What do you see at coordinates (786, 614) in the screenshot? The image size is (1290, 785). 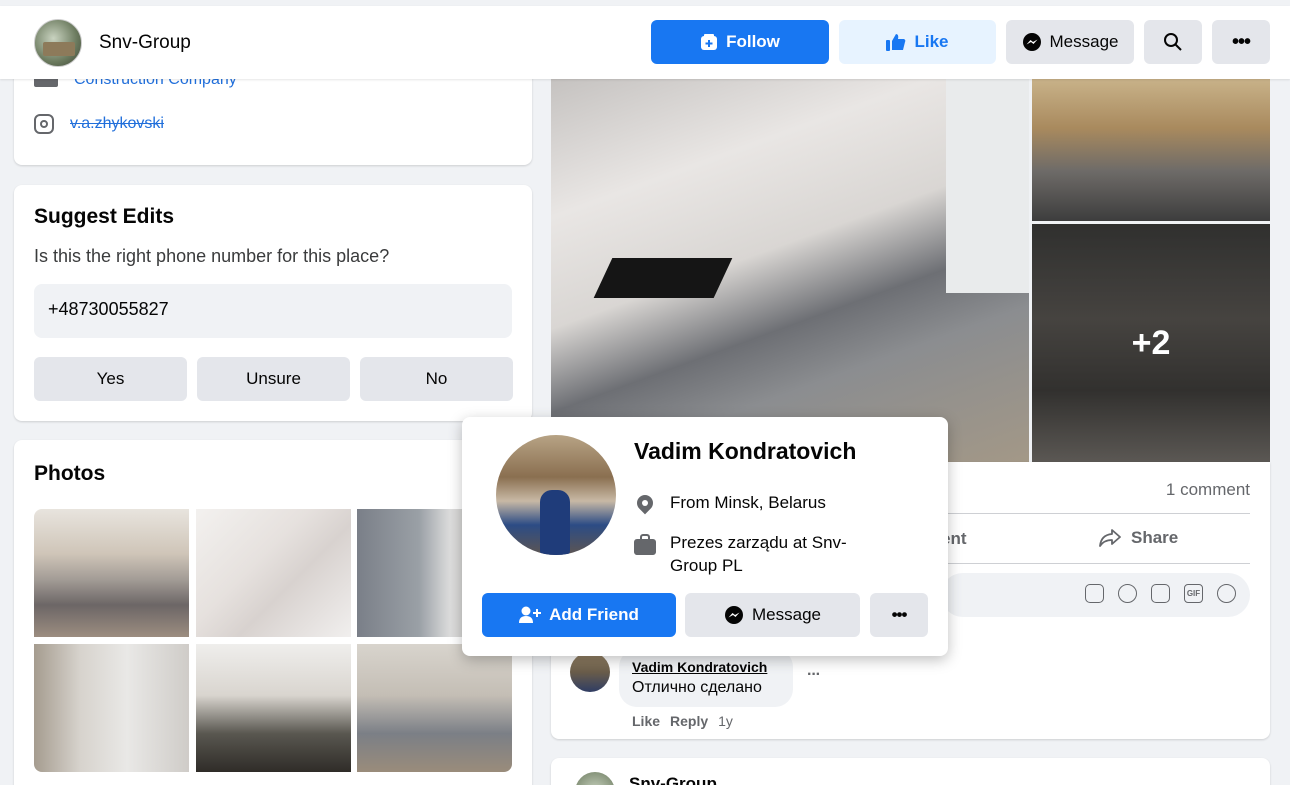 I see `hovercard-message-label: Message` at bounding box center [786, 614].